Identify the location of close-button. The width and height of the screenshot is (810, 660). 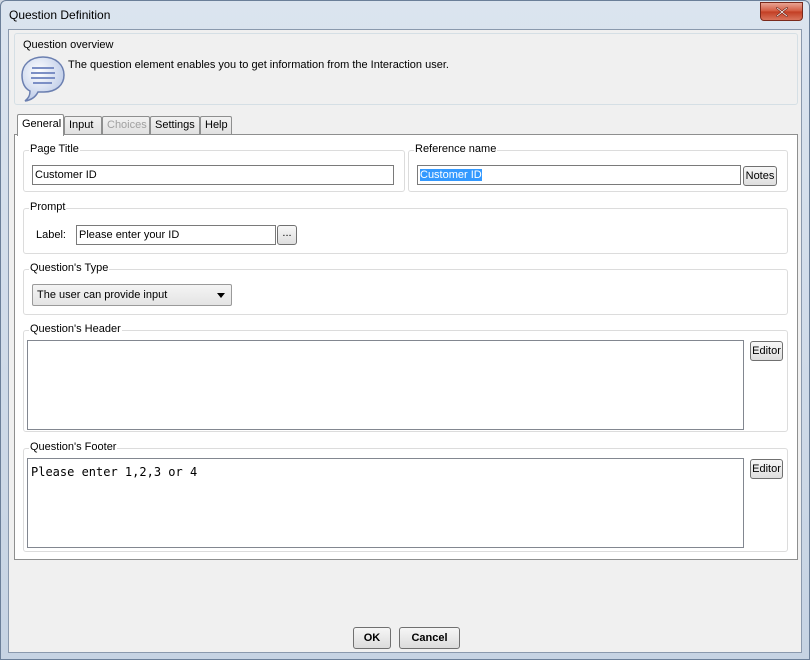
(781, 11).